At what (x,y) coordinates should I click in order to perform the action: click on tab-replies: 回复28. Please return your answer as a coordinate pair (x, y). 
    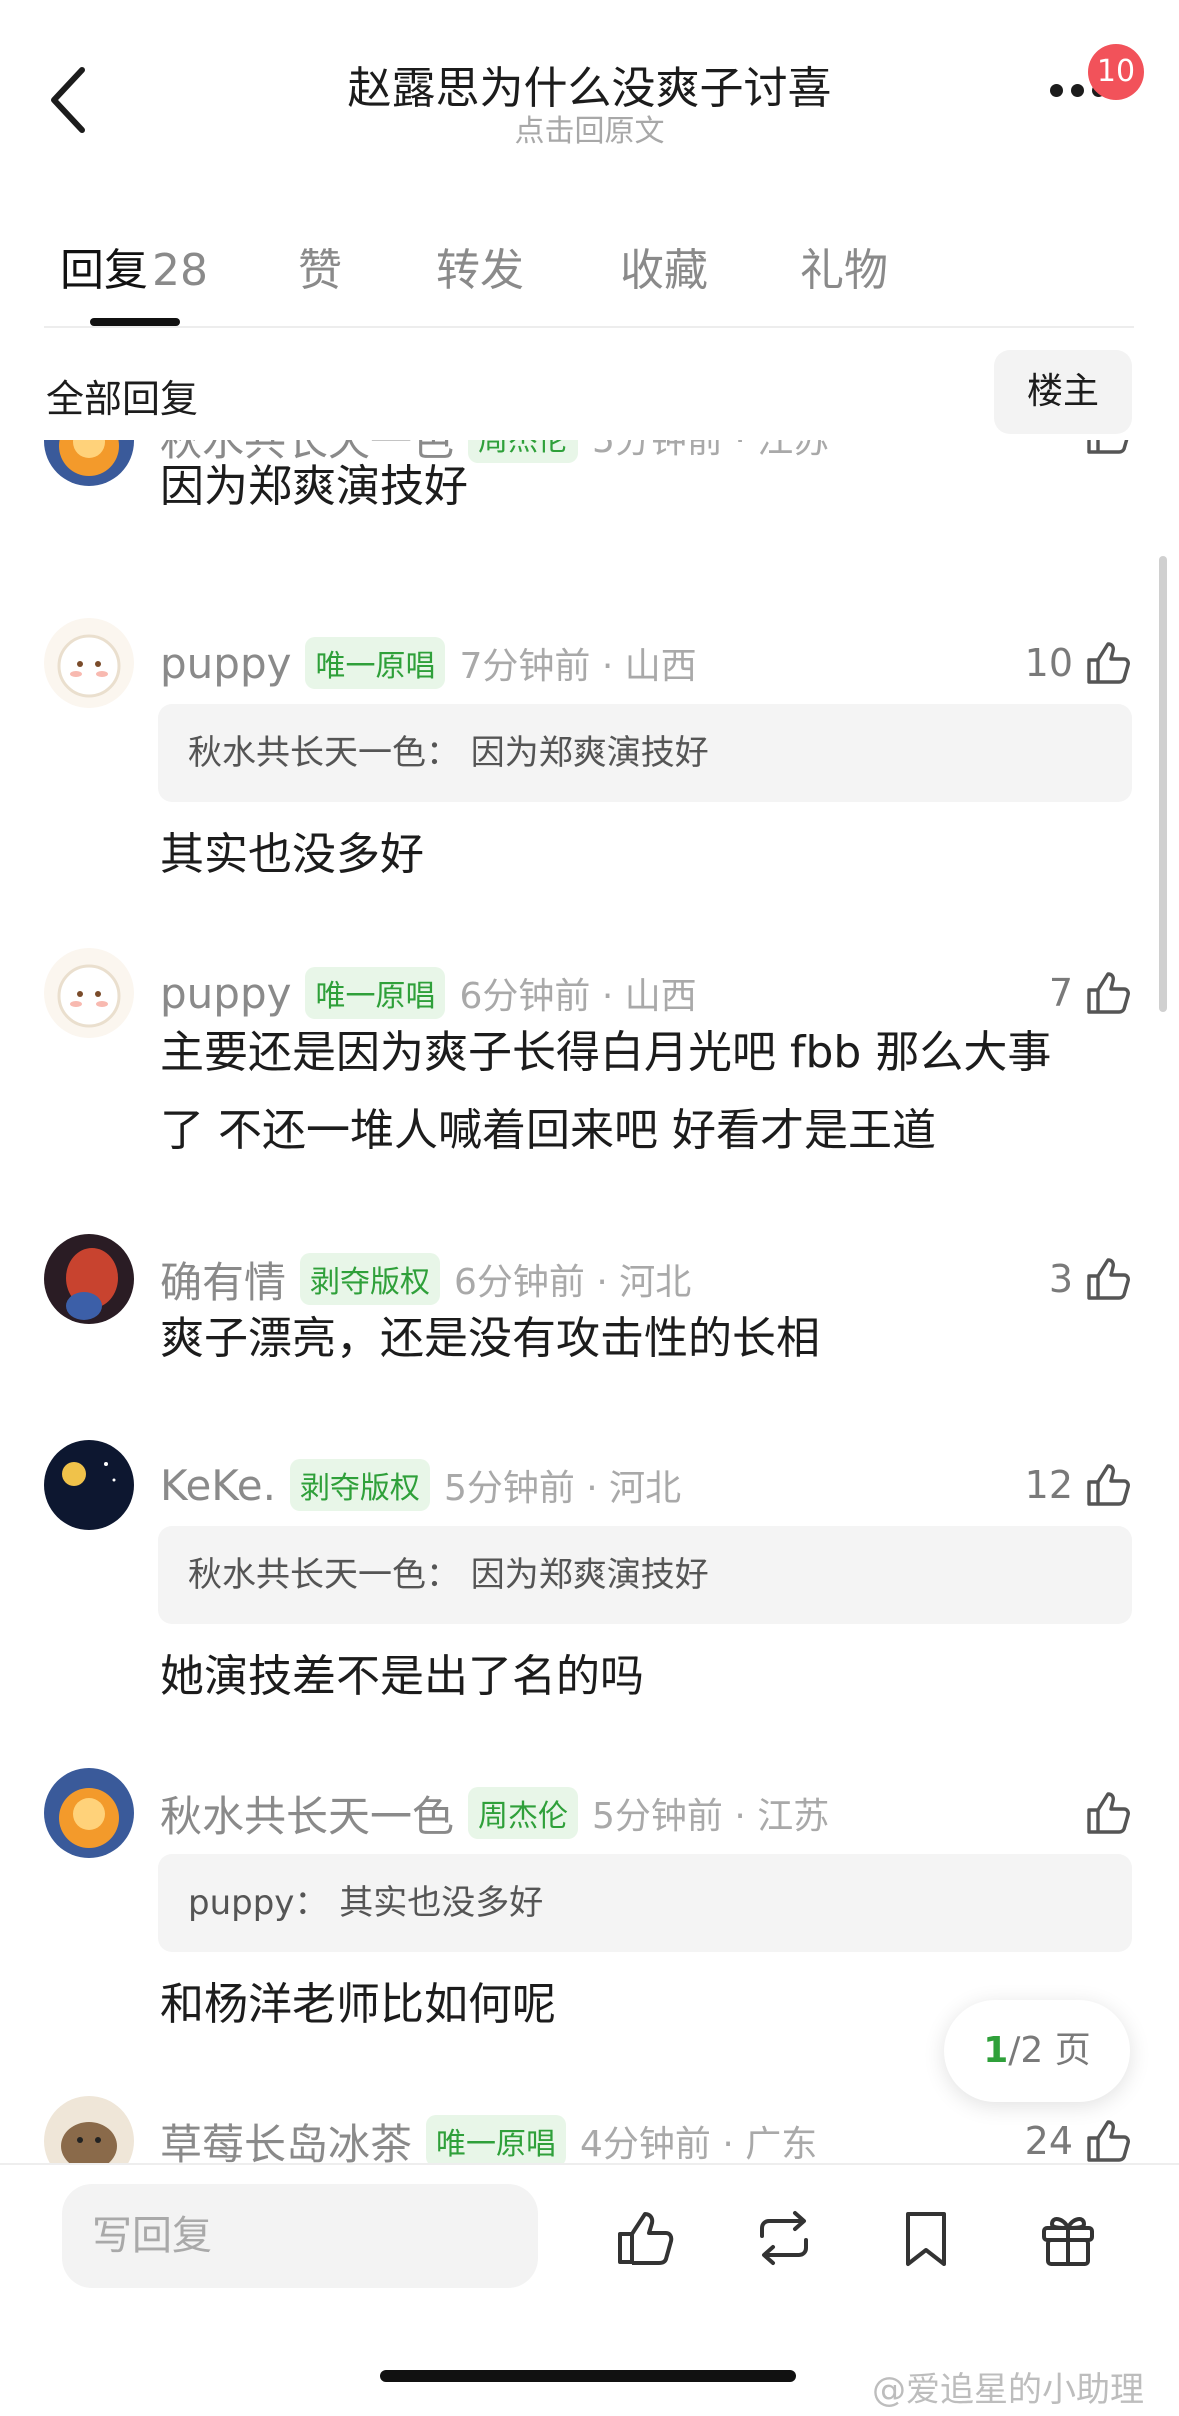
    Looking at the image, I should click on (134, 266).